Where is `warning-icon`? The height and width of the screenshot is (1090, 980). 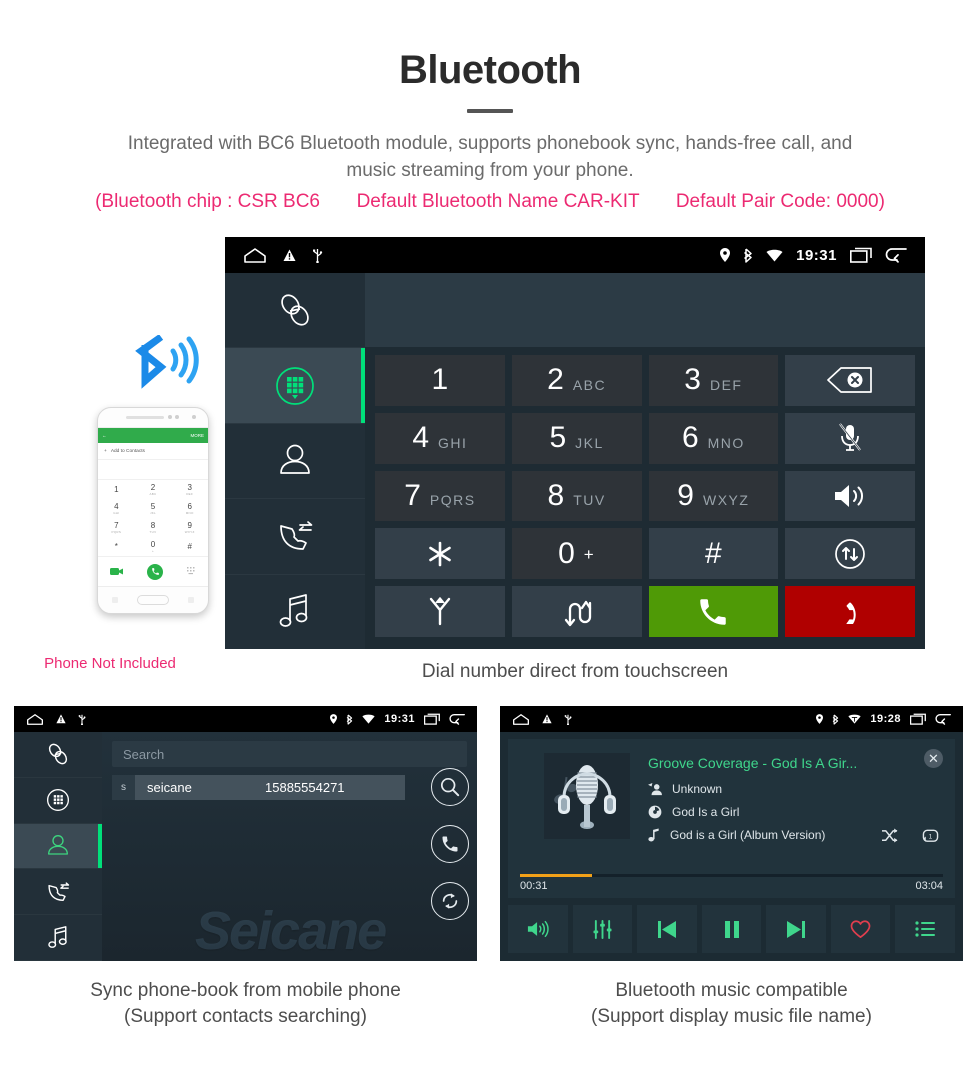
warning-icon is located at coordinates (61, 719).